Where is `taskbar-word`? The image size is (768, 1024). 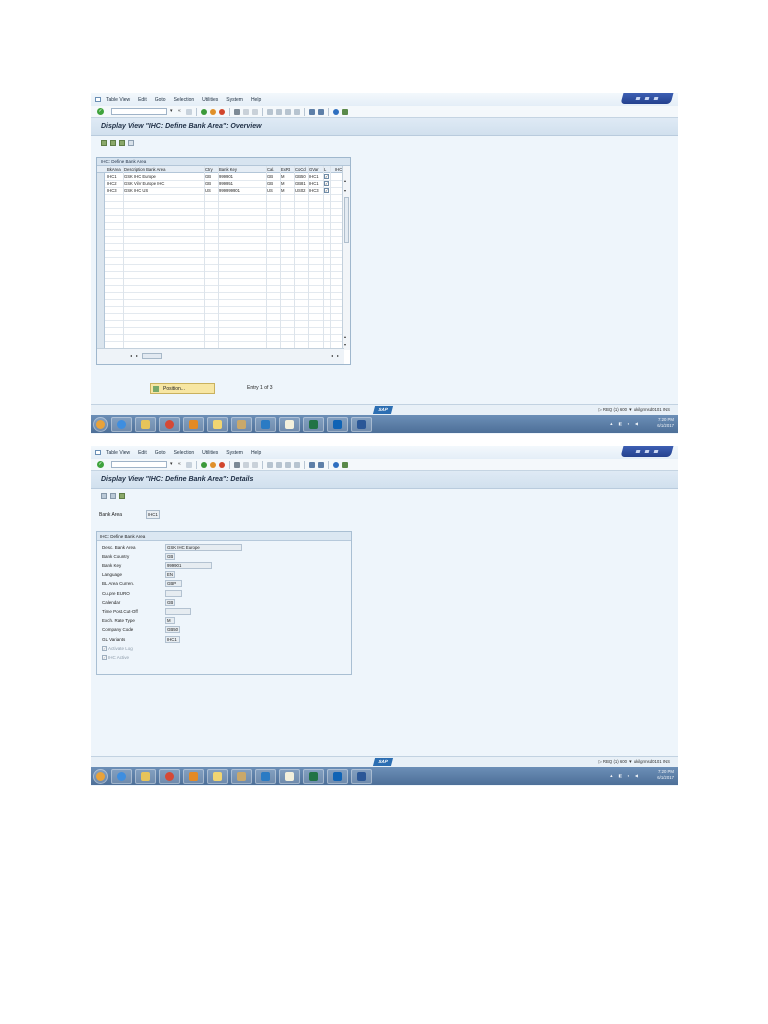 taskbar-word is located at coordinates (361, 776).